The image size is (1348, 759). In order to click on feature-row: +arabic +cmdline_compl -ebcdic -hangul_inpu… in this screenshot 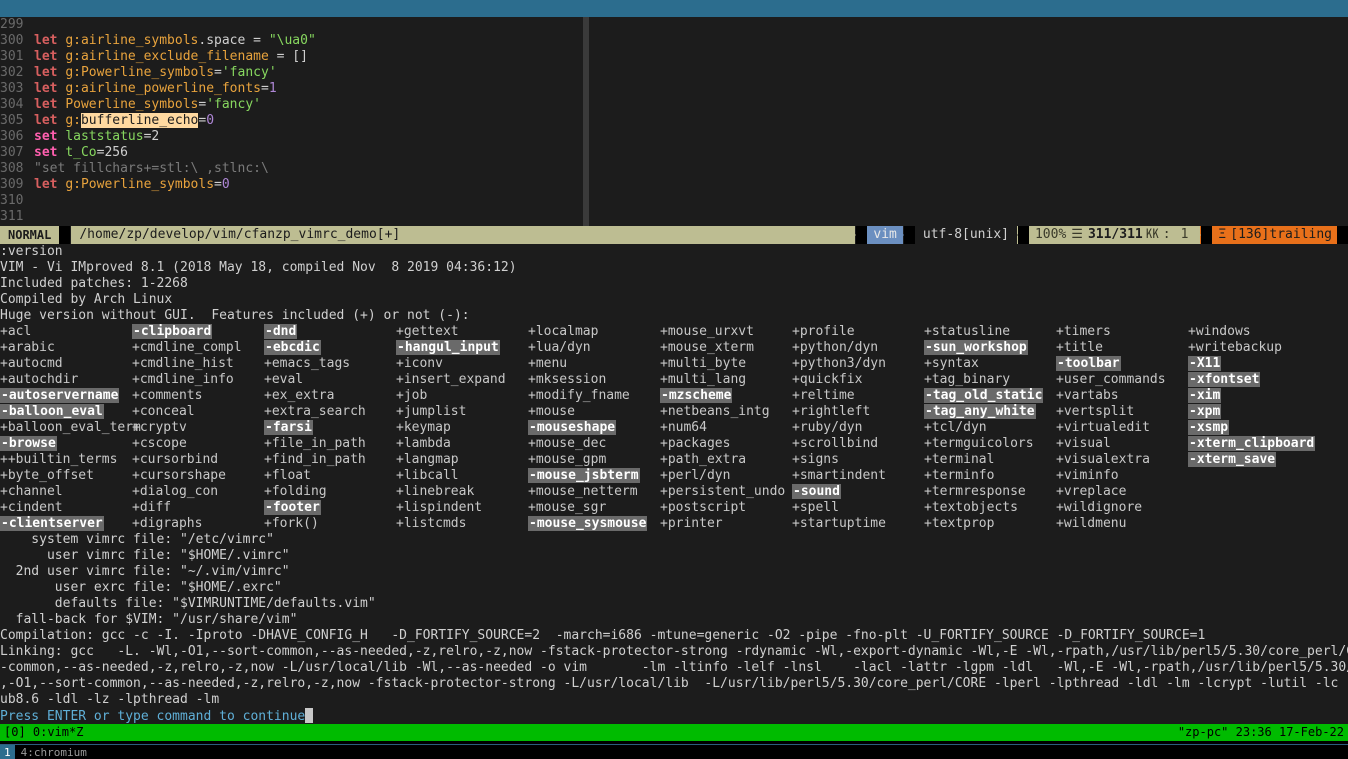, I will do `click(674, 348)`.